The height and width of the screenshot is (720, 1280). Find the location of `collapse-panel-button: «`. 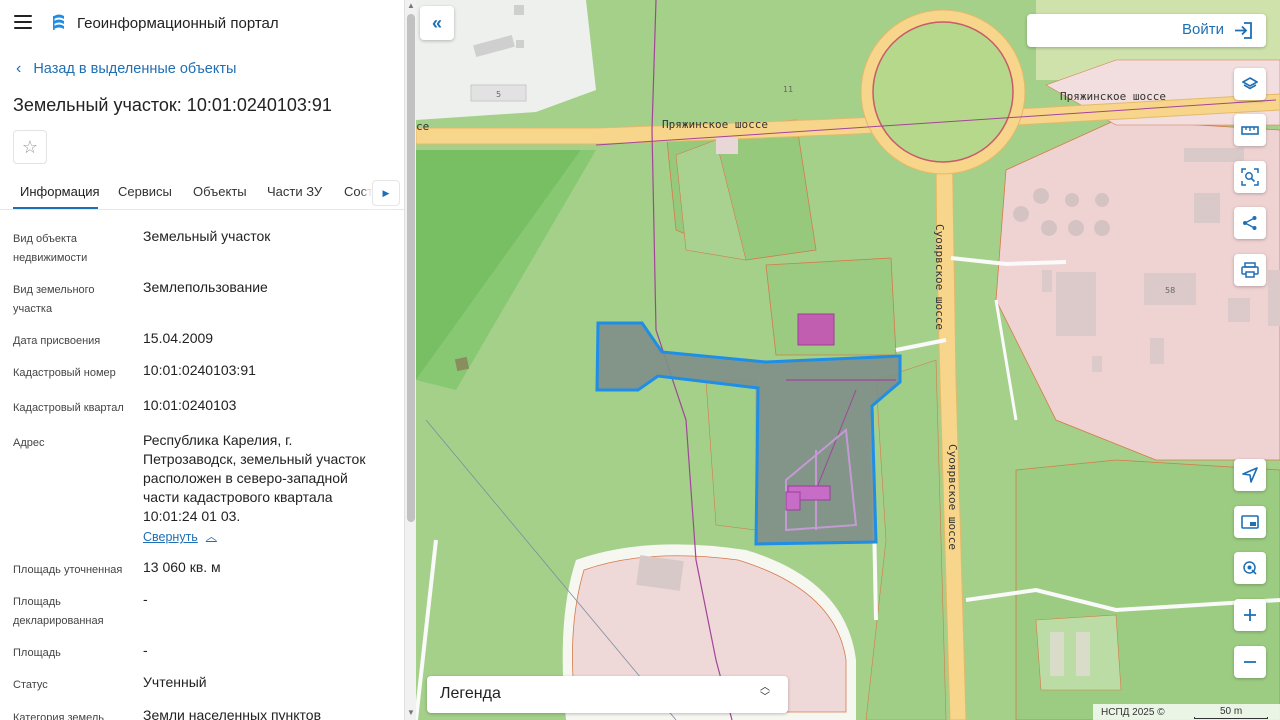

collapse-panel-button: « is located at coordinates (437, 23).